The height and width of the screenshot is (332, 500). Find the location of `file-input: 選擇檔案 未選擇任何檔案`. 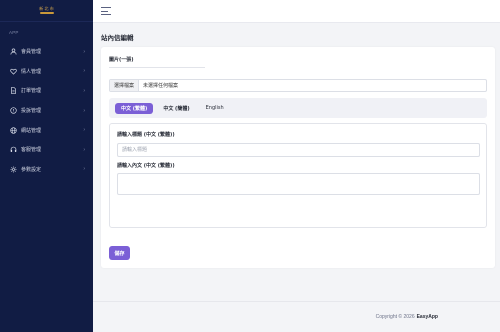

file-input: 選擇檔案 未選擇任何檔案 is located at coordinates (298, 85).